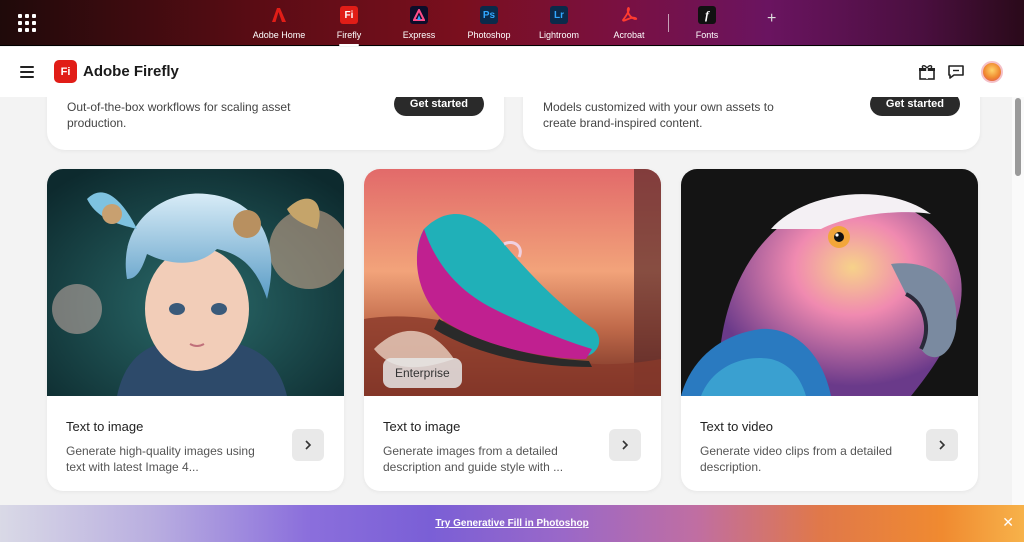 The width and height of the screenshot is (1024, 542). What do you see at coordinates (27, 72) in the screenshot?
I see `menu-icon` at bounding box center [27, 72].